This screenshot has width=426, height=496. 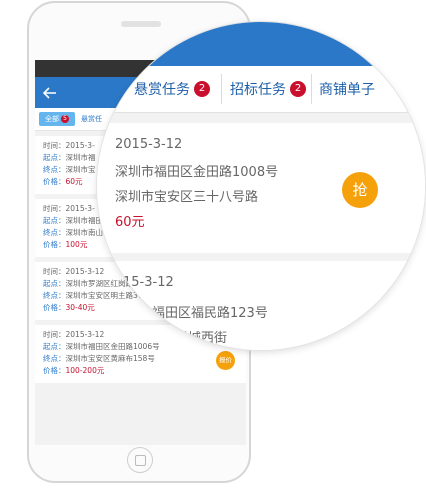 I want to click on home-square-icon, so click(x=140, y=460).